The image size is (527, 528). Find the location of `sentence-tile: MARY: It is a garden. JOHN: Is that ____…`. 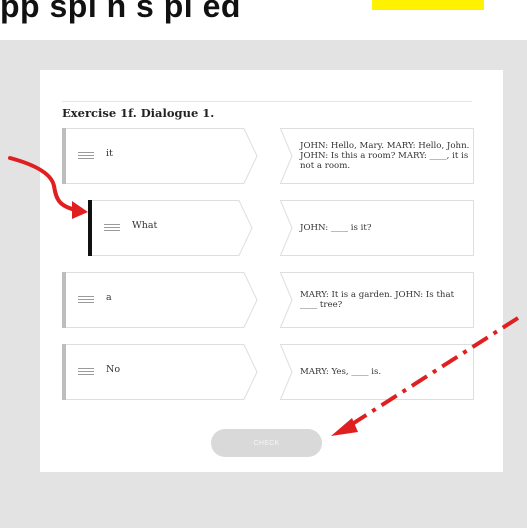

sentence-tile: MARY: It is a garden. JOHN: Is that ____… is located at coordinates (377, 300).